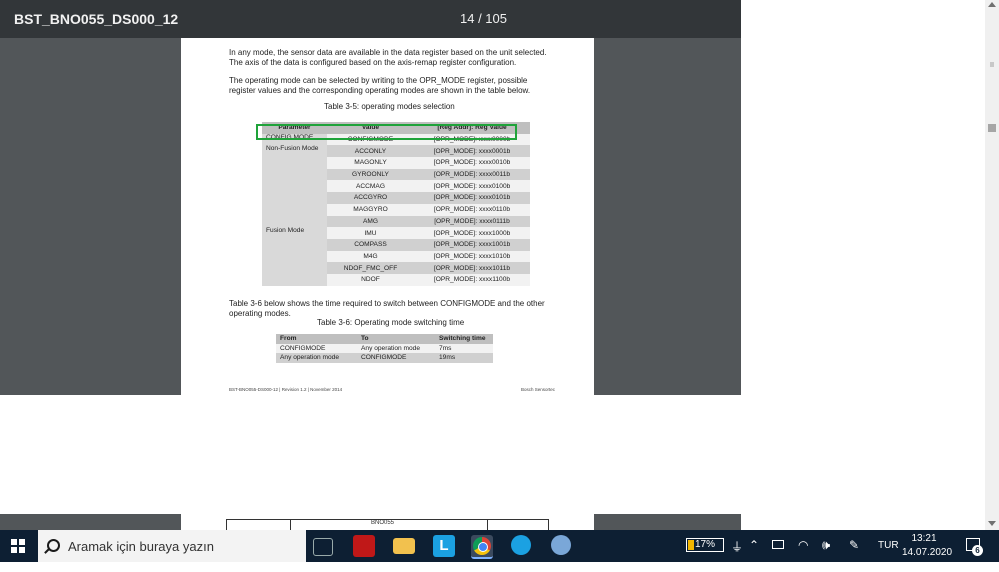  I want to click on table1-reg-cell: [OPR_MODE]: xxxx0110b, so click(472, 209).